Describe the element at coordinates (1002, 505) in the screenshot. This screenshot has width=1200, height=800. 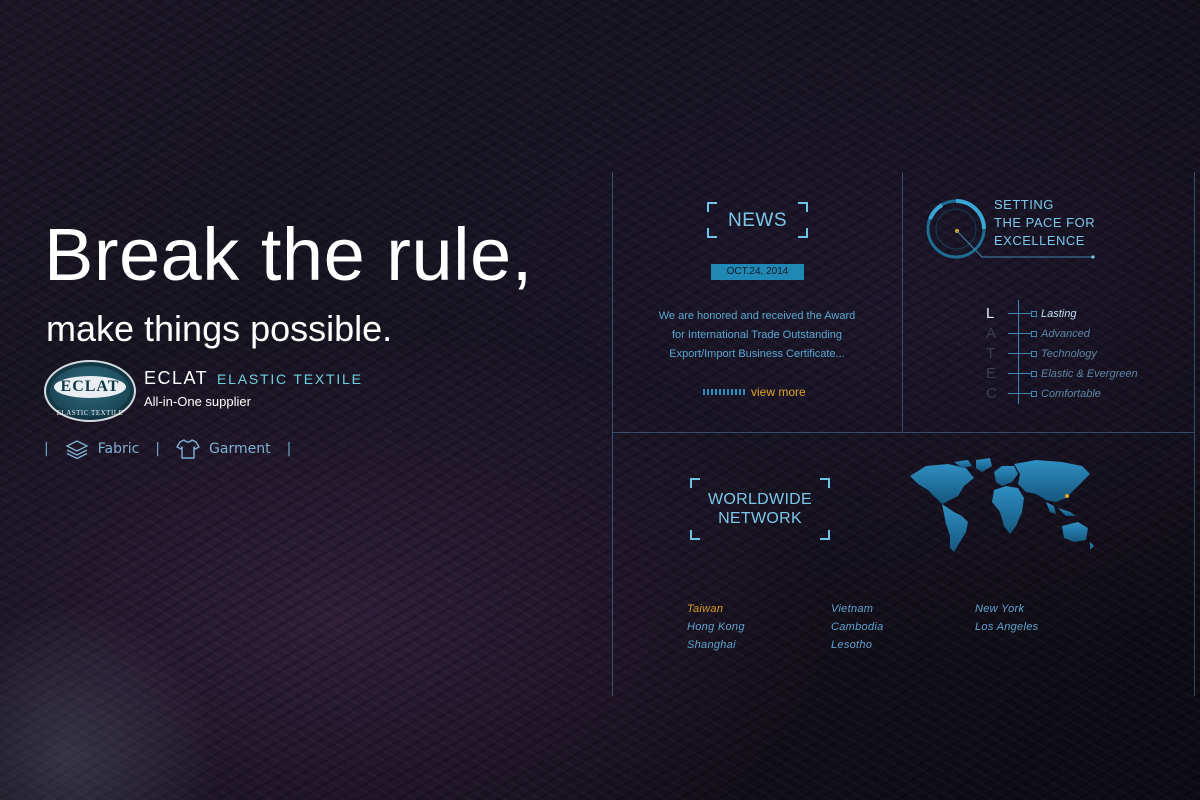
I see `world-map` at that location.